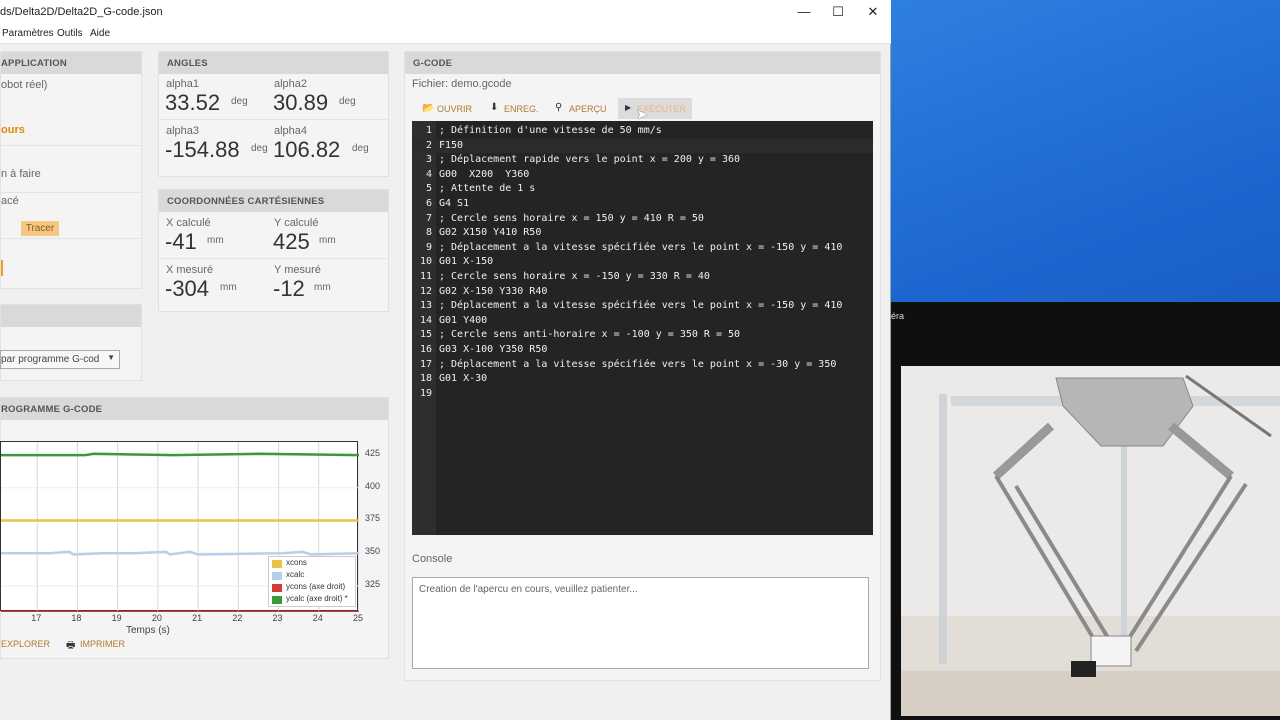 The width and height of the screenshot is (1280, 720). I want to click on y-meas-label: Y mesuré, so click(297, 270).